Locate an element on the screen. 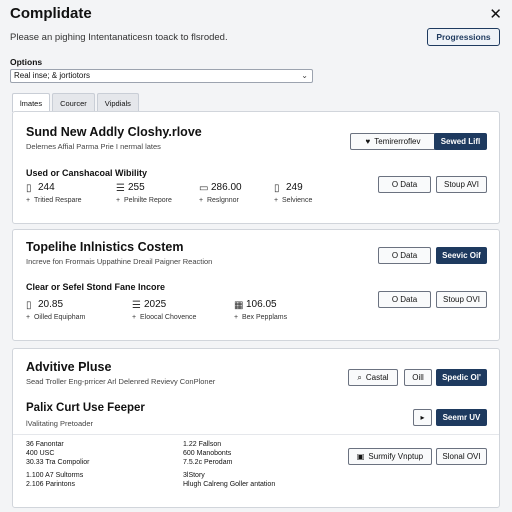  stat-label: + Reslgnnor is located at coordinates (219, 200).